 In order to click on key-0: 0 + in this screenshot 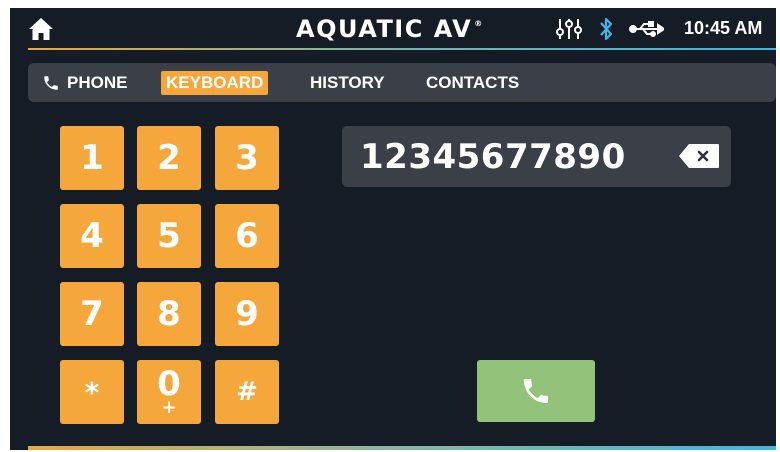, I will do `click(169, 392)`.